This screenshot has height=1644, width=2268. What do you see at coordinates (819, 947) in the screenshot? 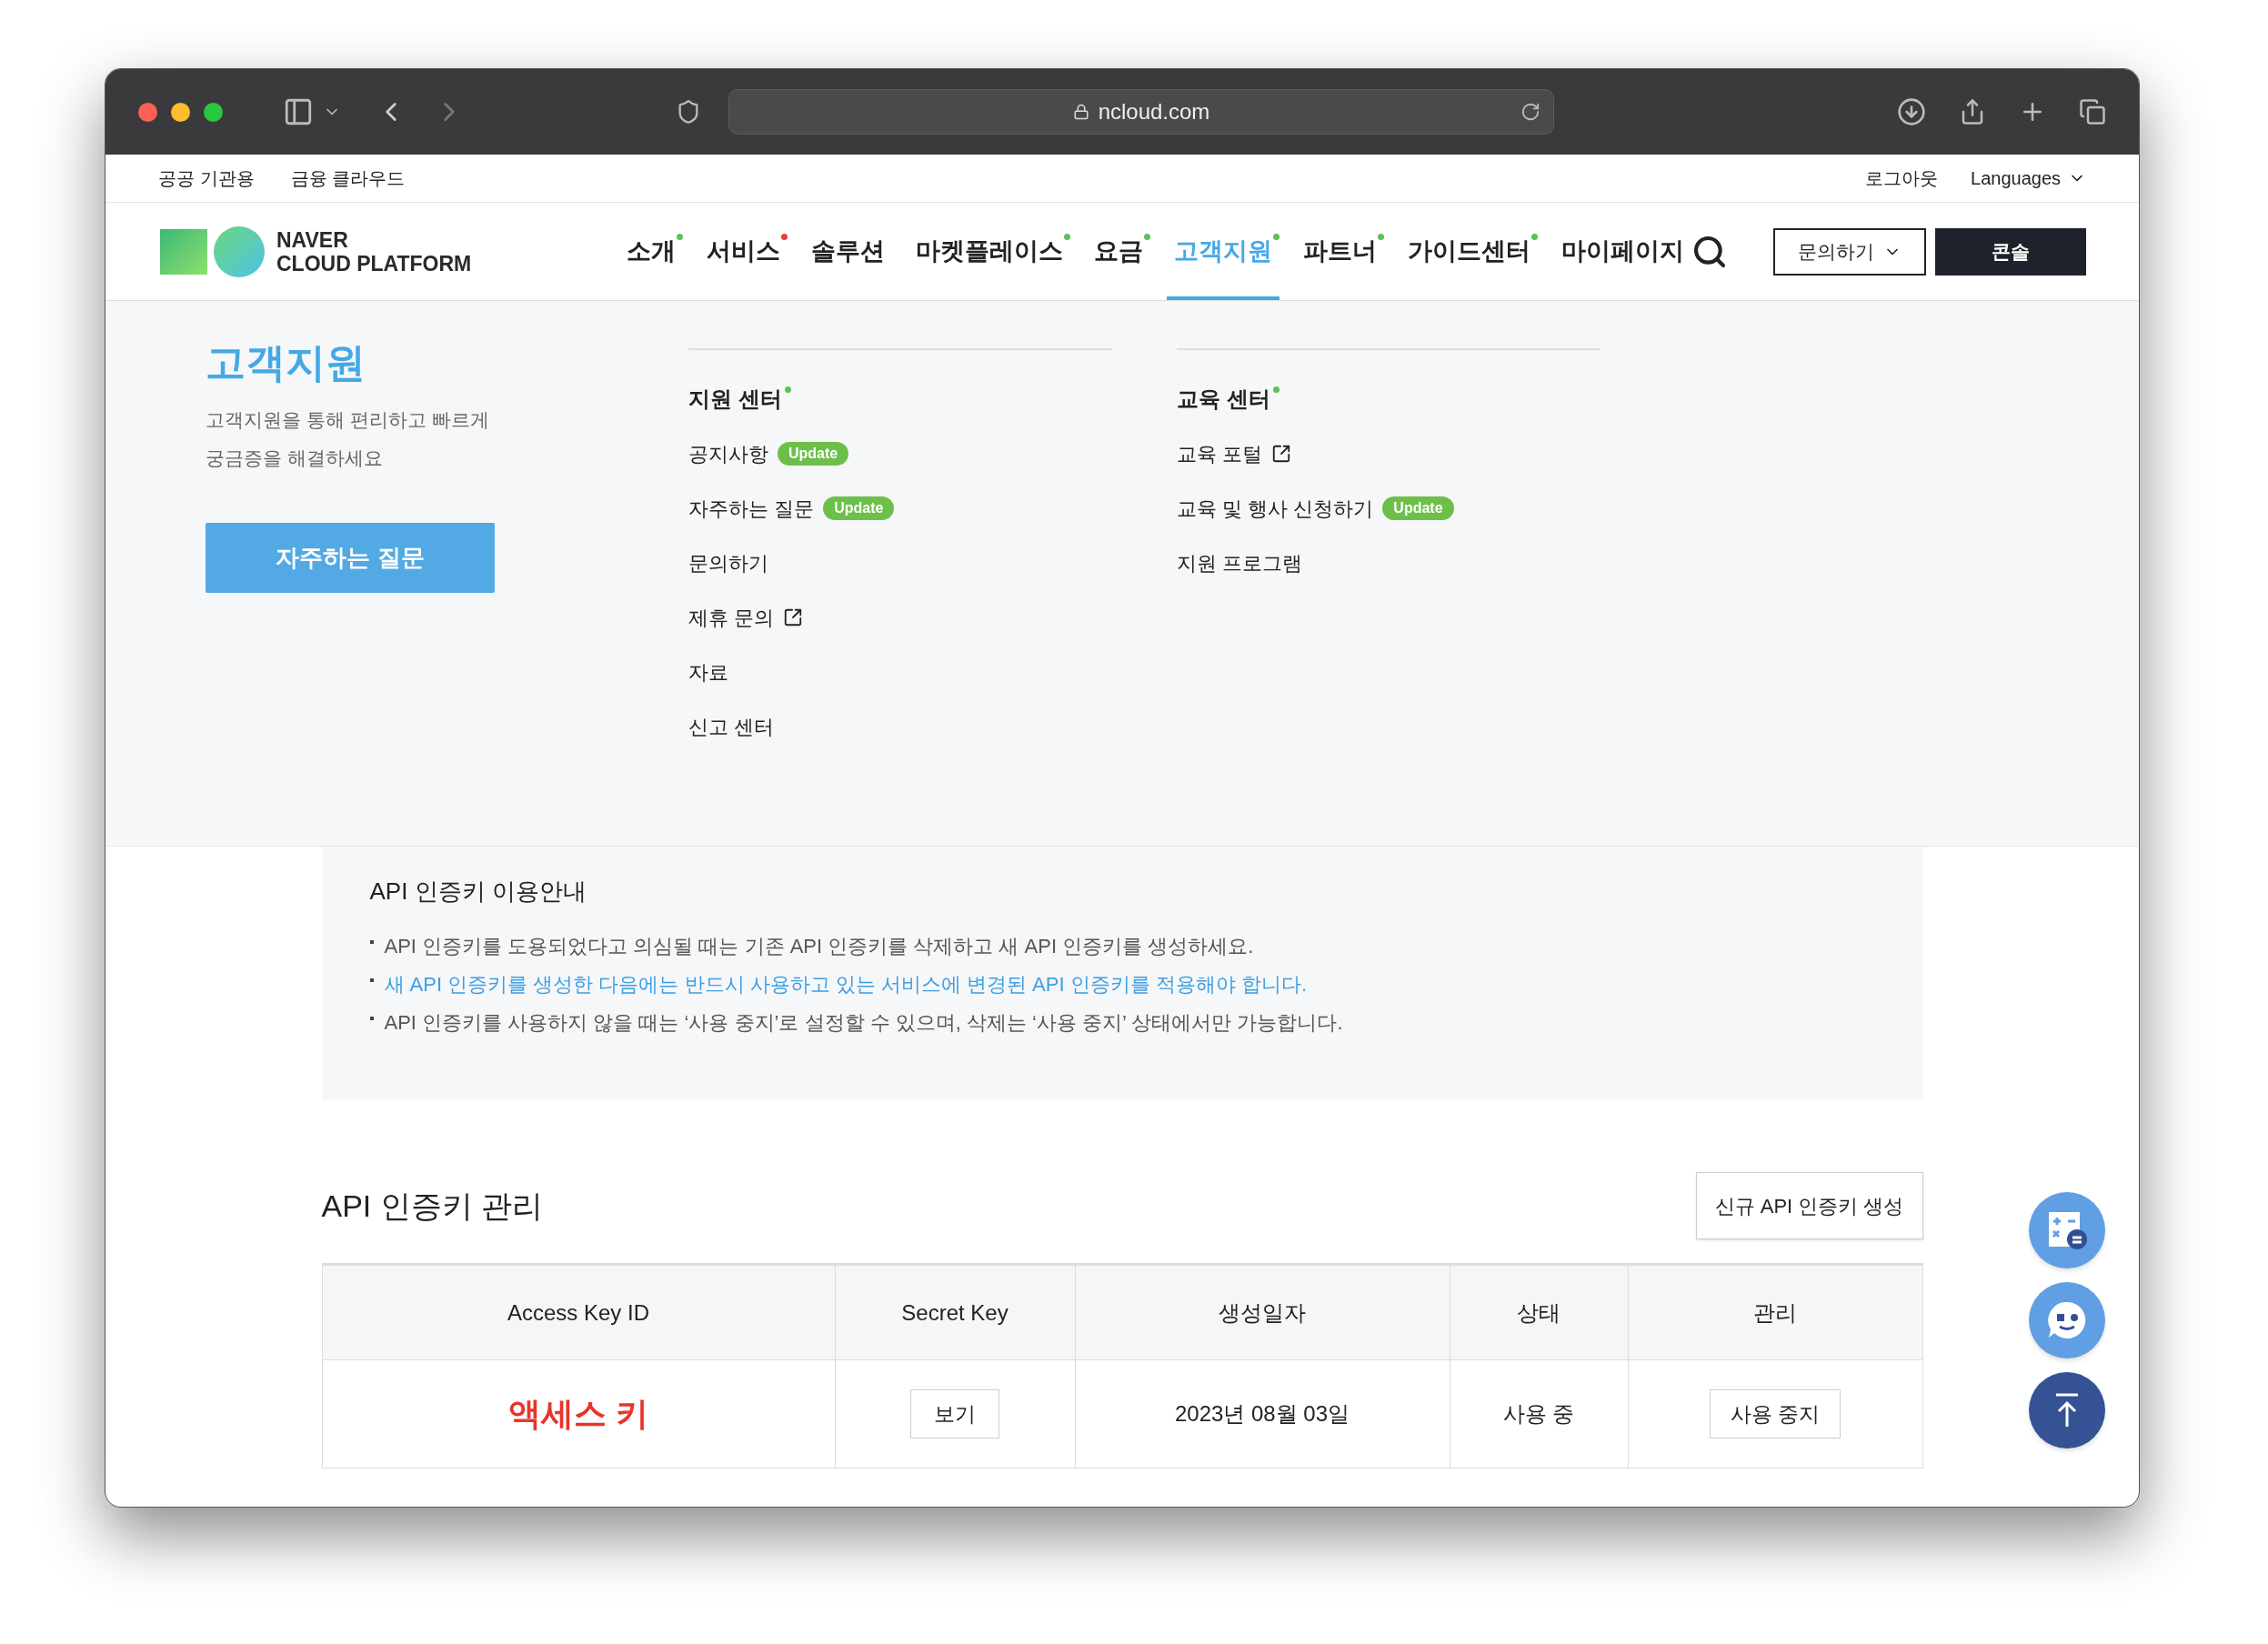
I see `info-note: API 인증키를 도용되었다고 의심될 때는 기존 API 인증키를 삭제하고 새 API 인증키를 생성하세요.` at bounding box center [819, 947].